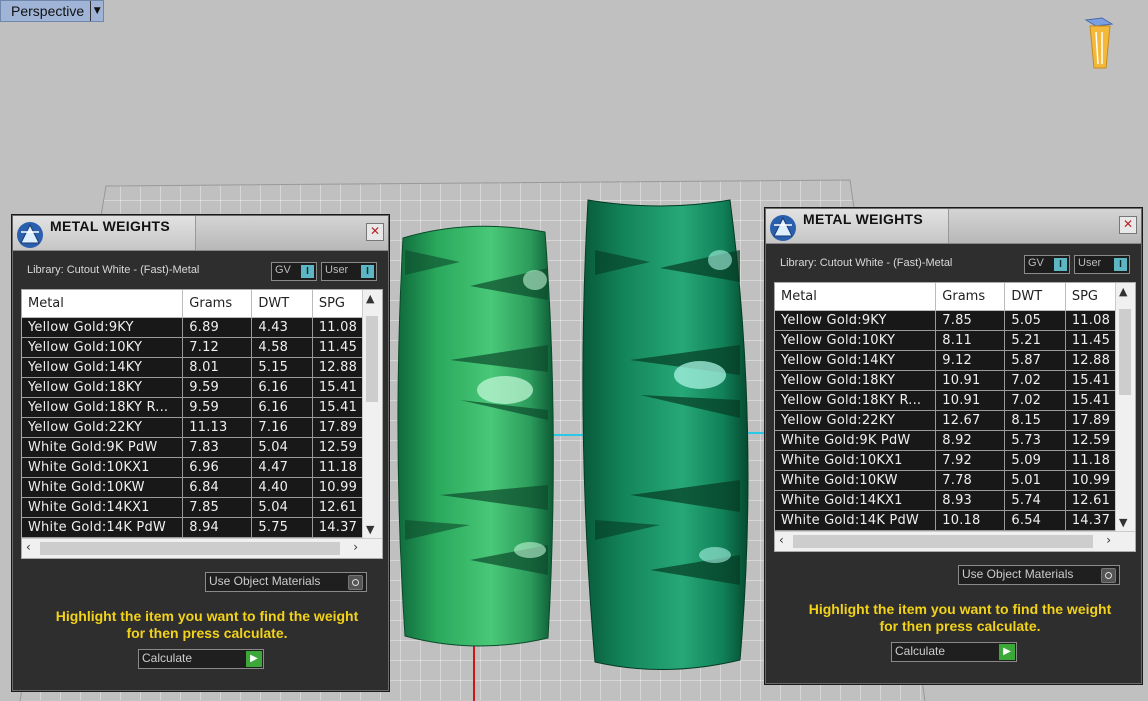 The height and width of the screenshot is (701, 1148). I want to click on cell-grams: 6.84, so click(217, 487).